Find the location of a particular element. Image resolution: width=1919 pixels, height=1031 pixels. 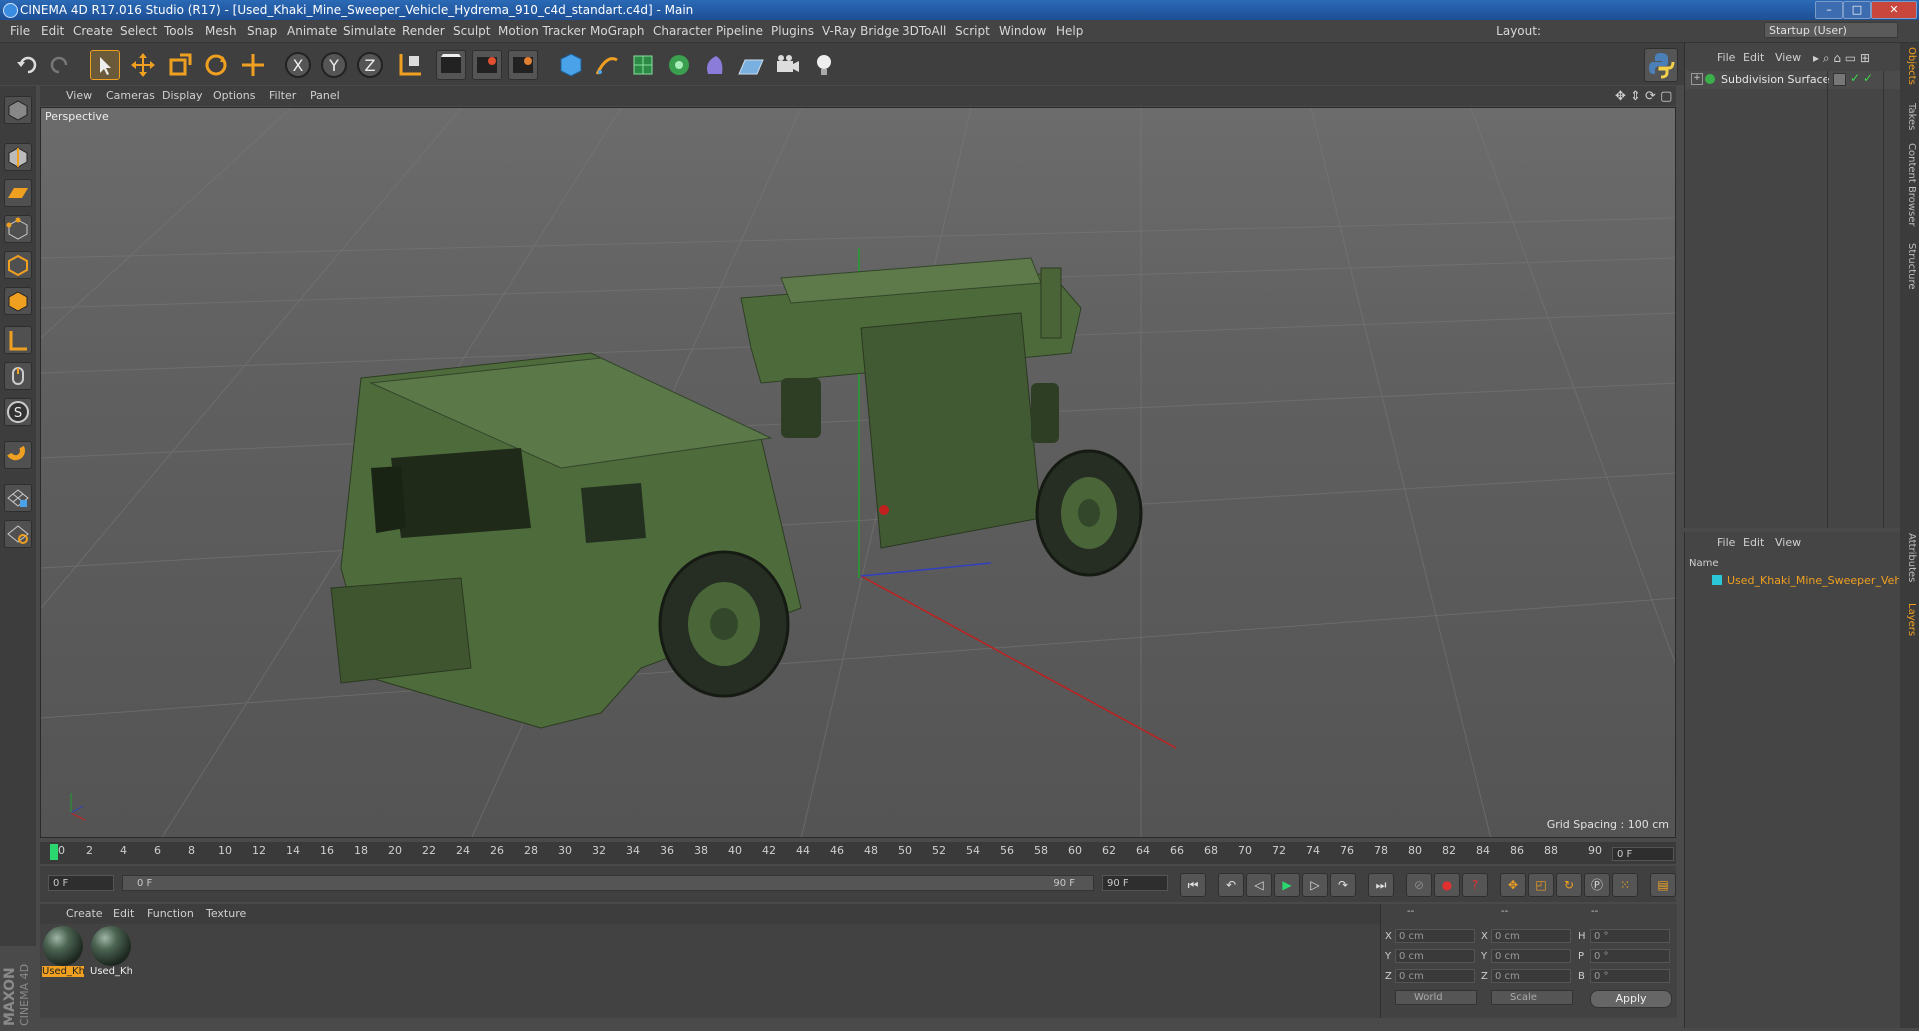

object-menu-view: View is located at coordinates (1788, 57).